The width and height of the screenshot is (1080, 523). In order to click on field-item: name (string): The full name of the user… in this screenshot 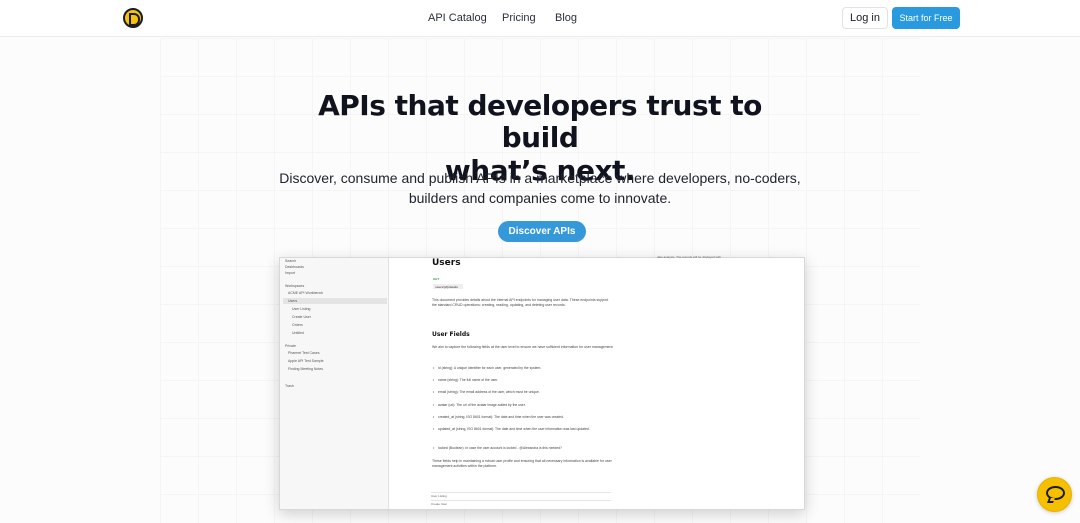, I will do `click(523, 380)`.